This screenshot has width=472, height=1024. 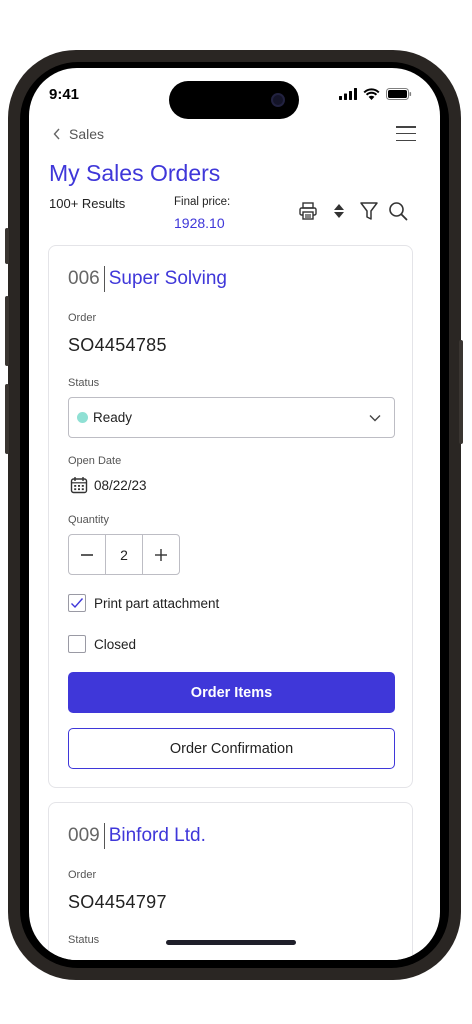 I want to click on customer-name: Binford Ltd., so click(x=155, y=836).